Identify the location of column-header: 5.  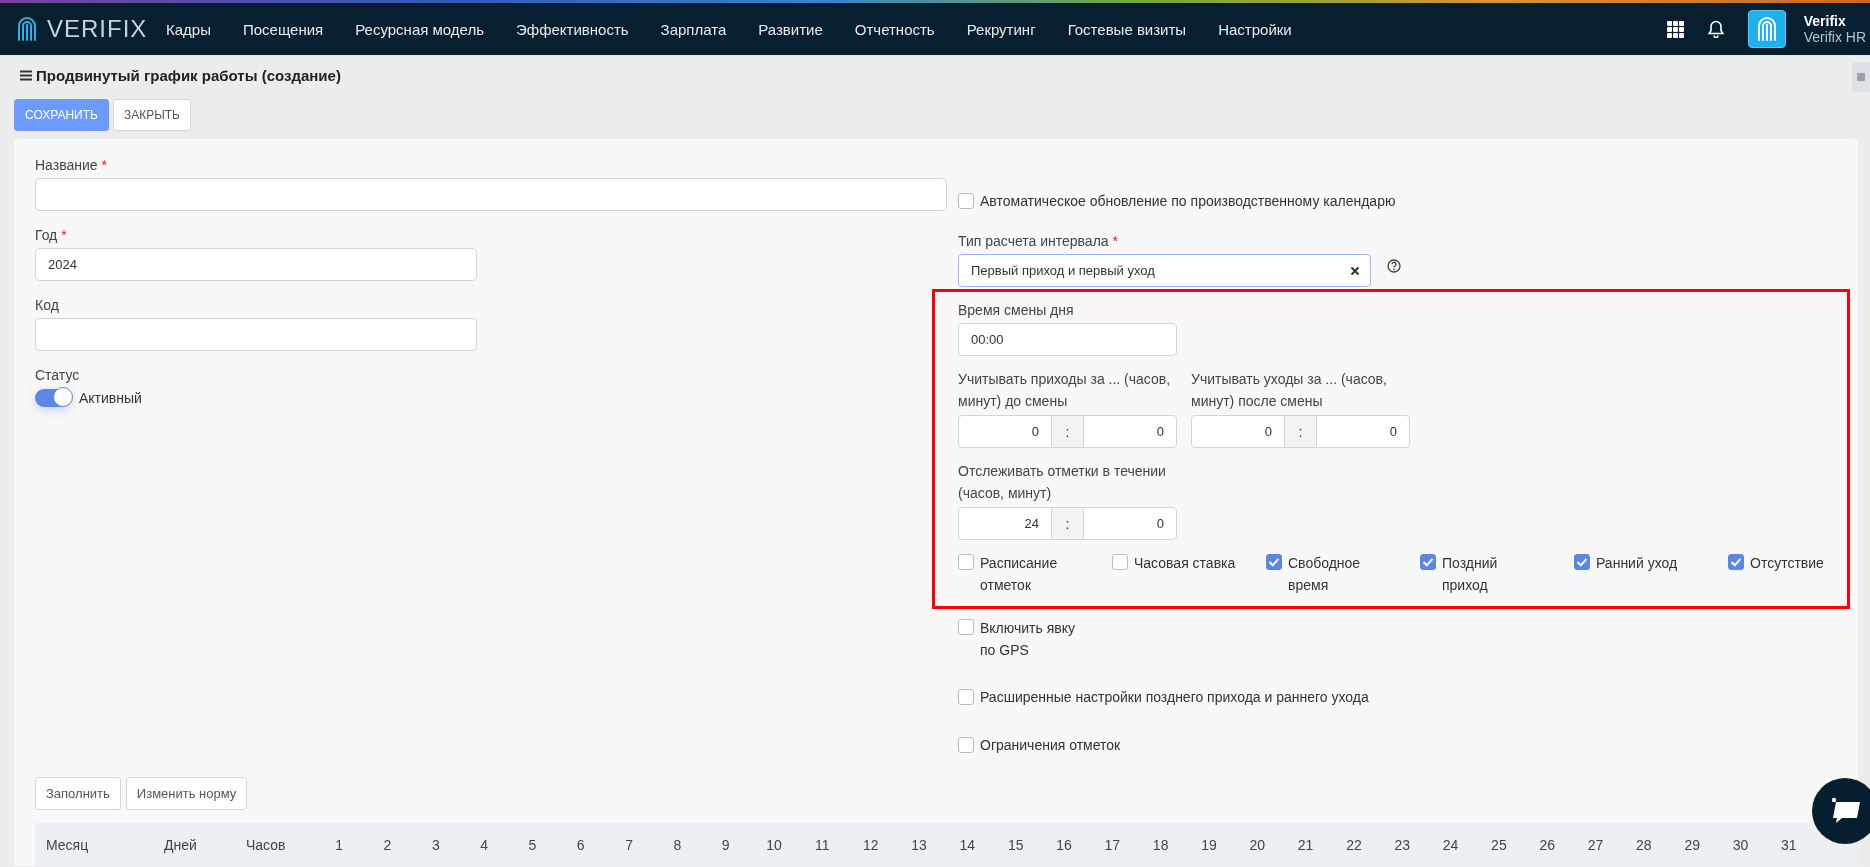
(532, 845).